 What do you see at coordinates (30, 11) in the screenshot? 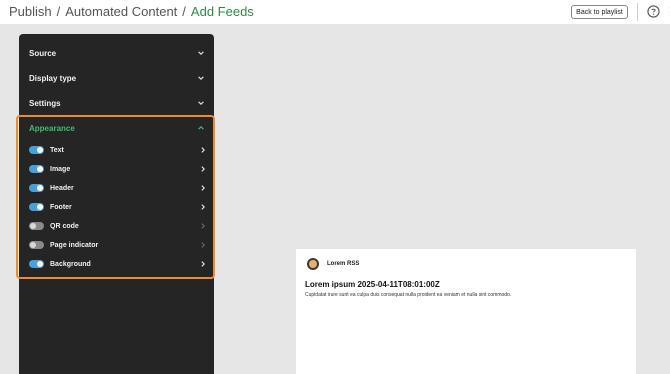
I see `breadcrumb-publish: Publish` at bounding box center [30, 11].